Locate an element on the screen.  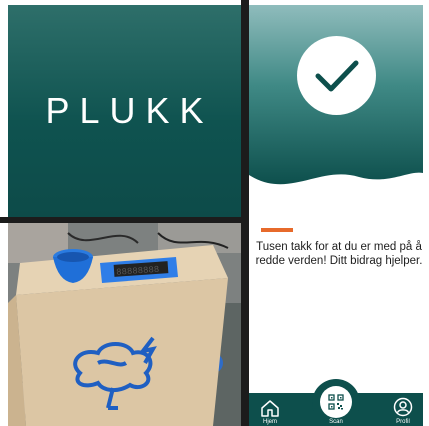
qr-code-icon is located at coordinates (336, 402).